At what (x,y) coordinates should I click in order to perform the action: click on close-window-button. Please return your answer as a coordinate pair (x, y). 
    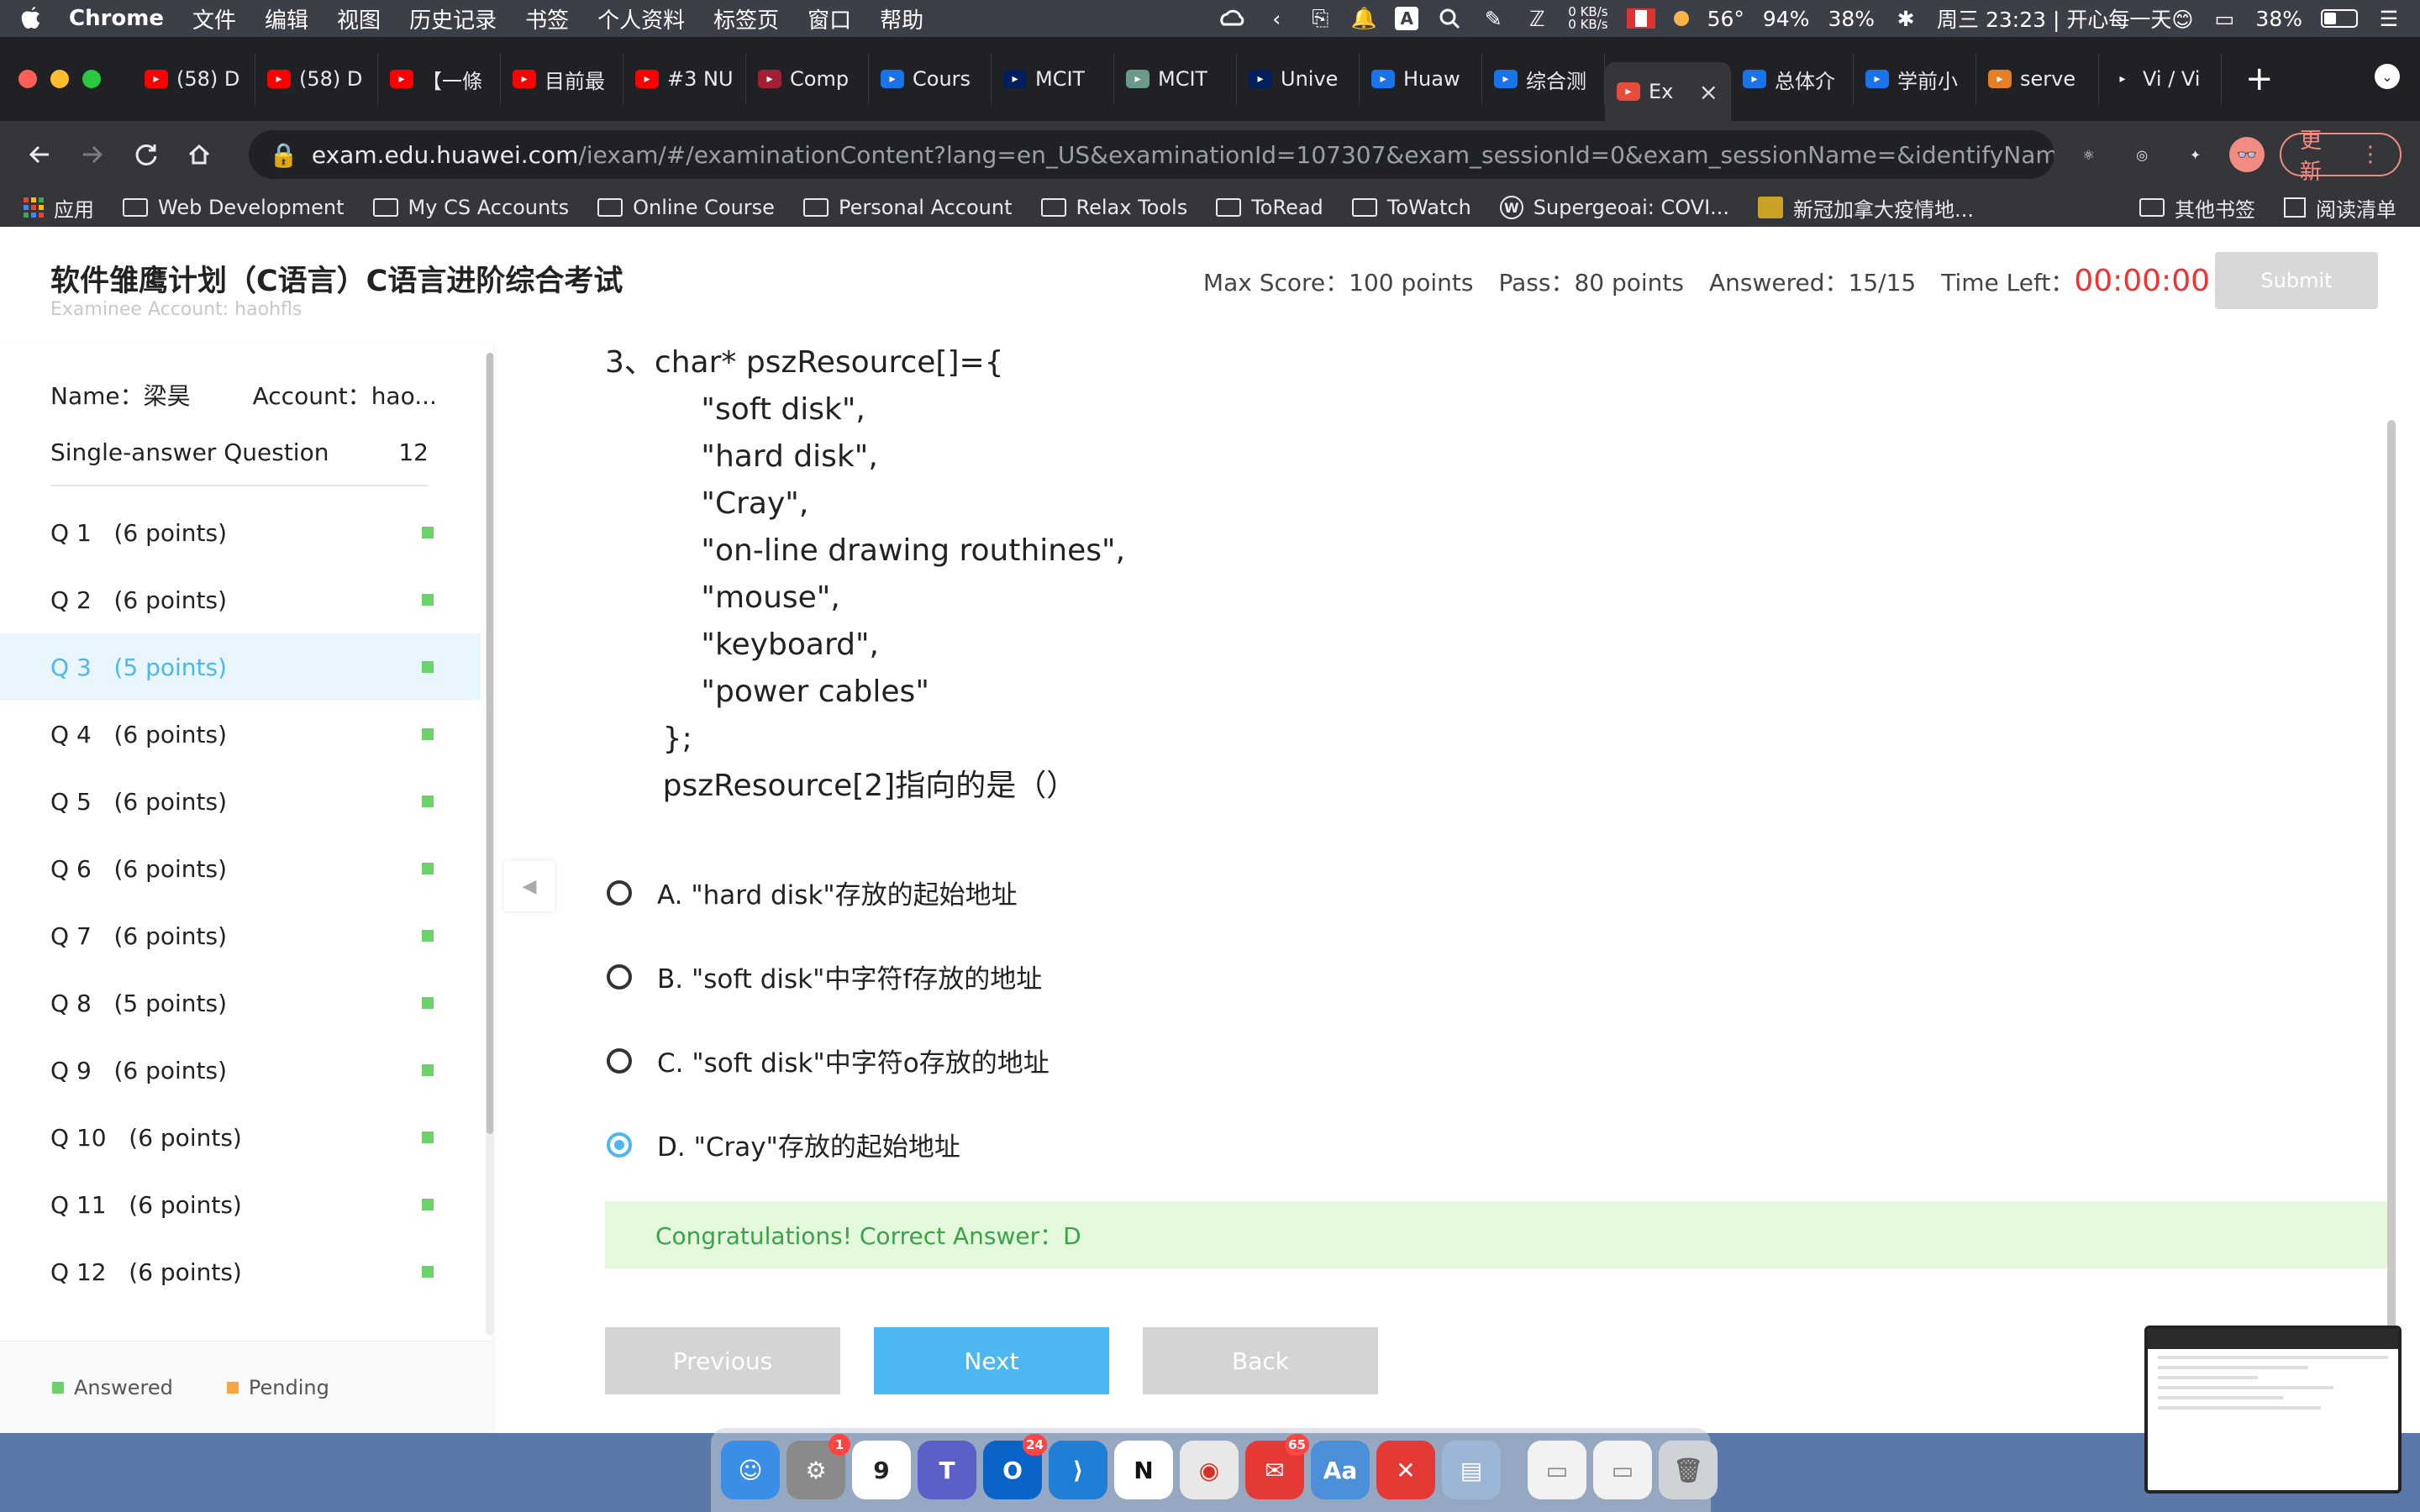
    Looking at the image, I should click on (27, 79).